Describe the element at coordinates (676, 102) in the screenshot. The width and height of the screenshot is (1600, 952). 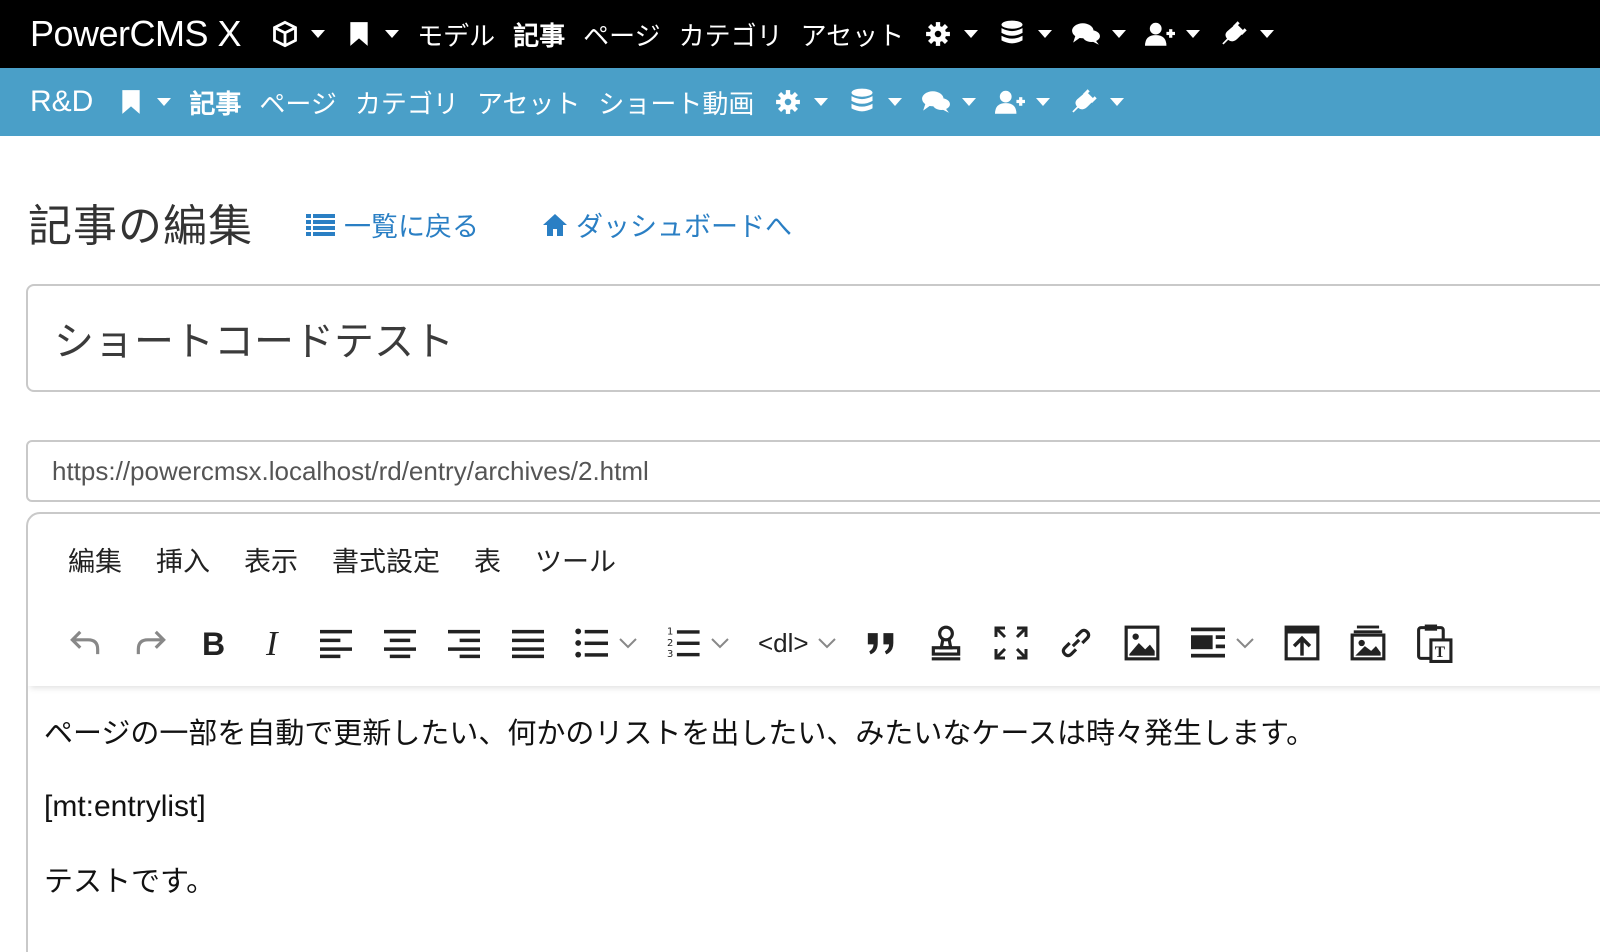
I see `site-nav-short-video: ショート動画` at that location.